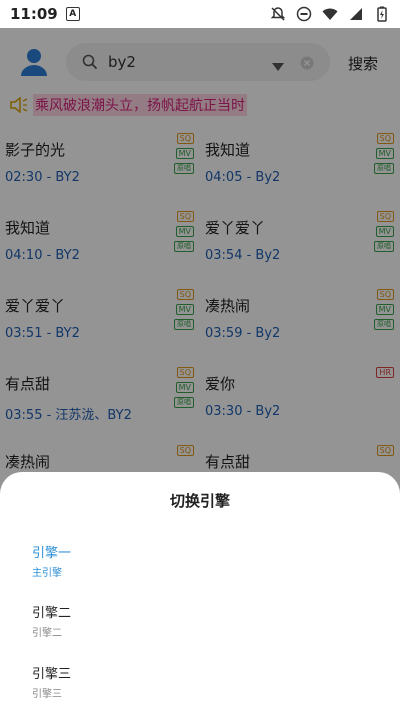  What do you see at coordinates (200, 14) in the screenshot?
I see `status-bar: 11:09 A` at bounding box center [200, 14].